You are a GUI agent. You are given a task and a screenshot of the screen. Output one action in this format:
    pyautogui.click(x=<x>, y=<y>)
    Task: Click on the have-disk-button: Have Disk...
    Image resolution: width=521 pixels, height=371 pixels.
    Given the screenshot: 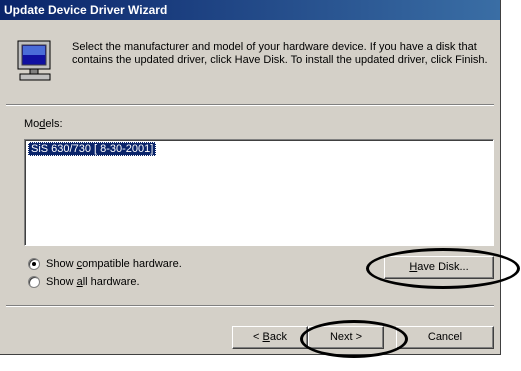 What is the action you would take?
    pyautogui.click(x=439, y=267)
    